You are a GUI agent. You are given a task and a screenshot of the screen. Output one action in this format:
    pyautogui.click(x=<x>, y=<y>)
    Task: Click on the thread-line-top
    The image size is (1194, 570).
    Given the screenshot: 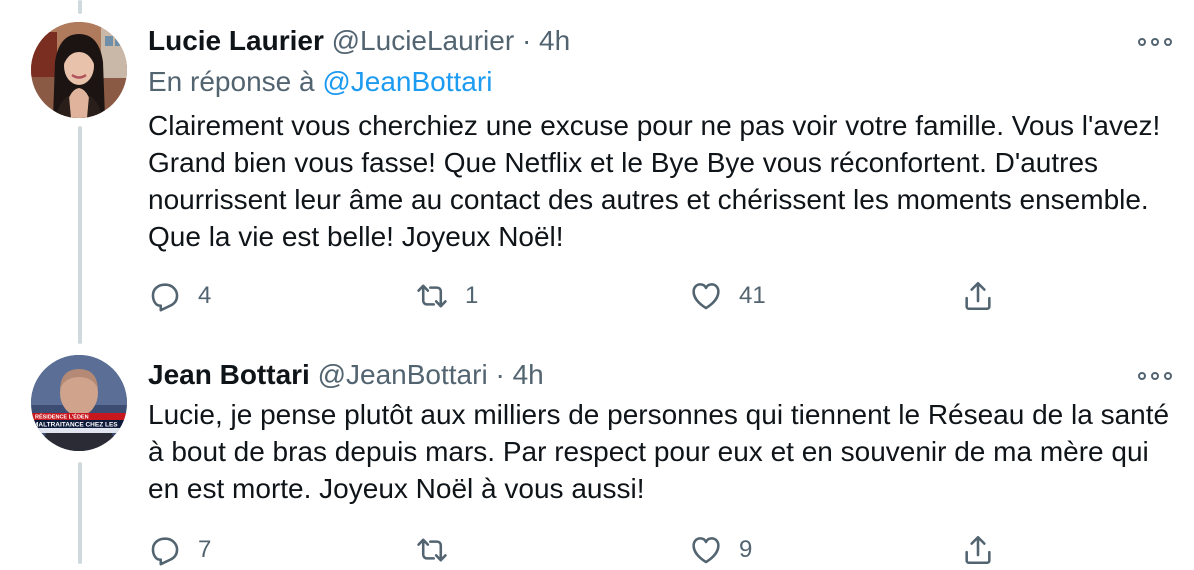 What is the action you would take?
    pyautogui.click(x=80, y=7)
    